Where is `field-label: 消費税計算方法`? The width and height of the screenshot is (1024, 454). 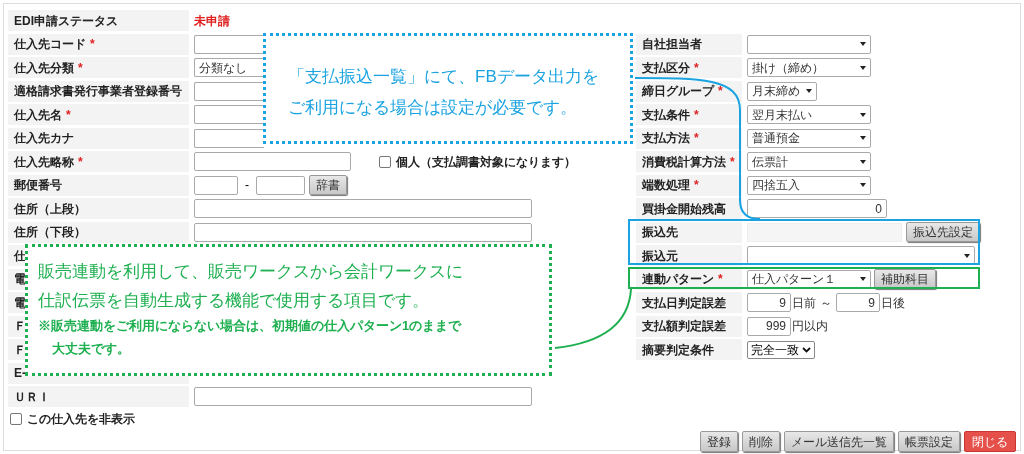 field-label: 消費税計算方法 is located at coordinates (684, 162).